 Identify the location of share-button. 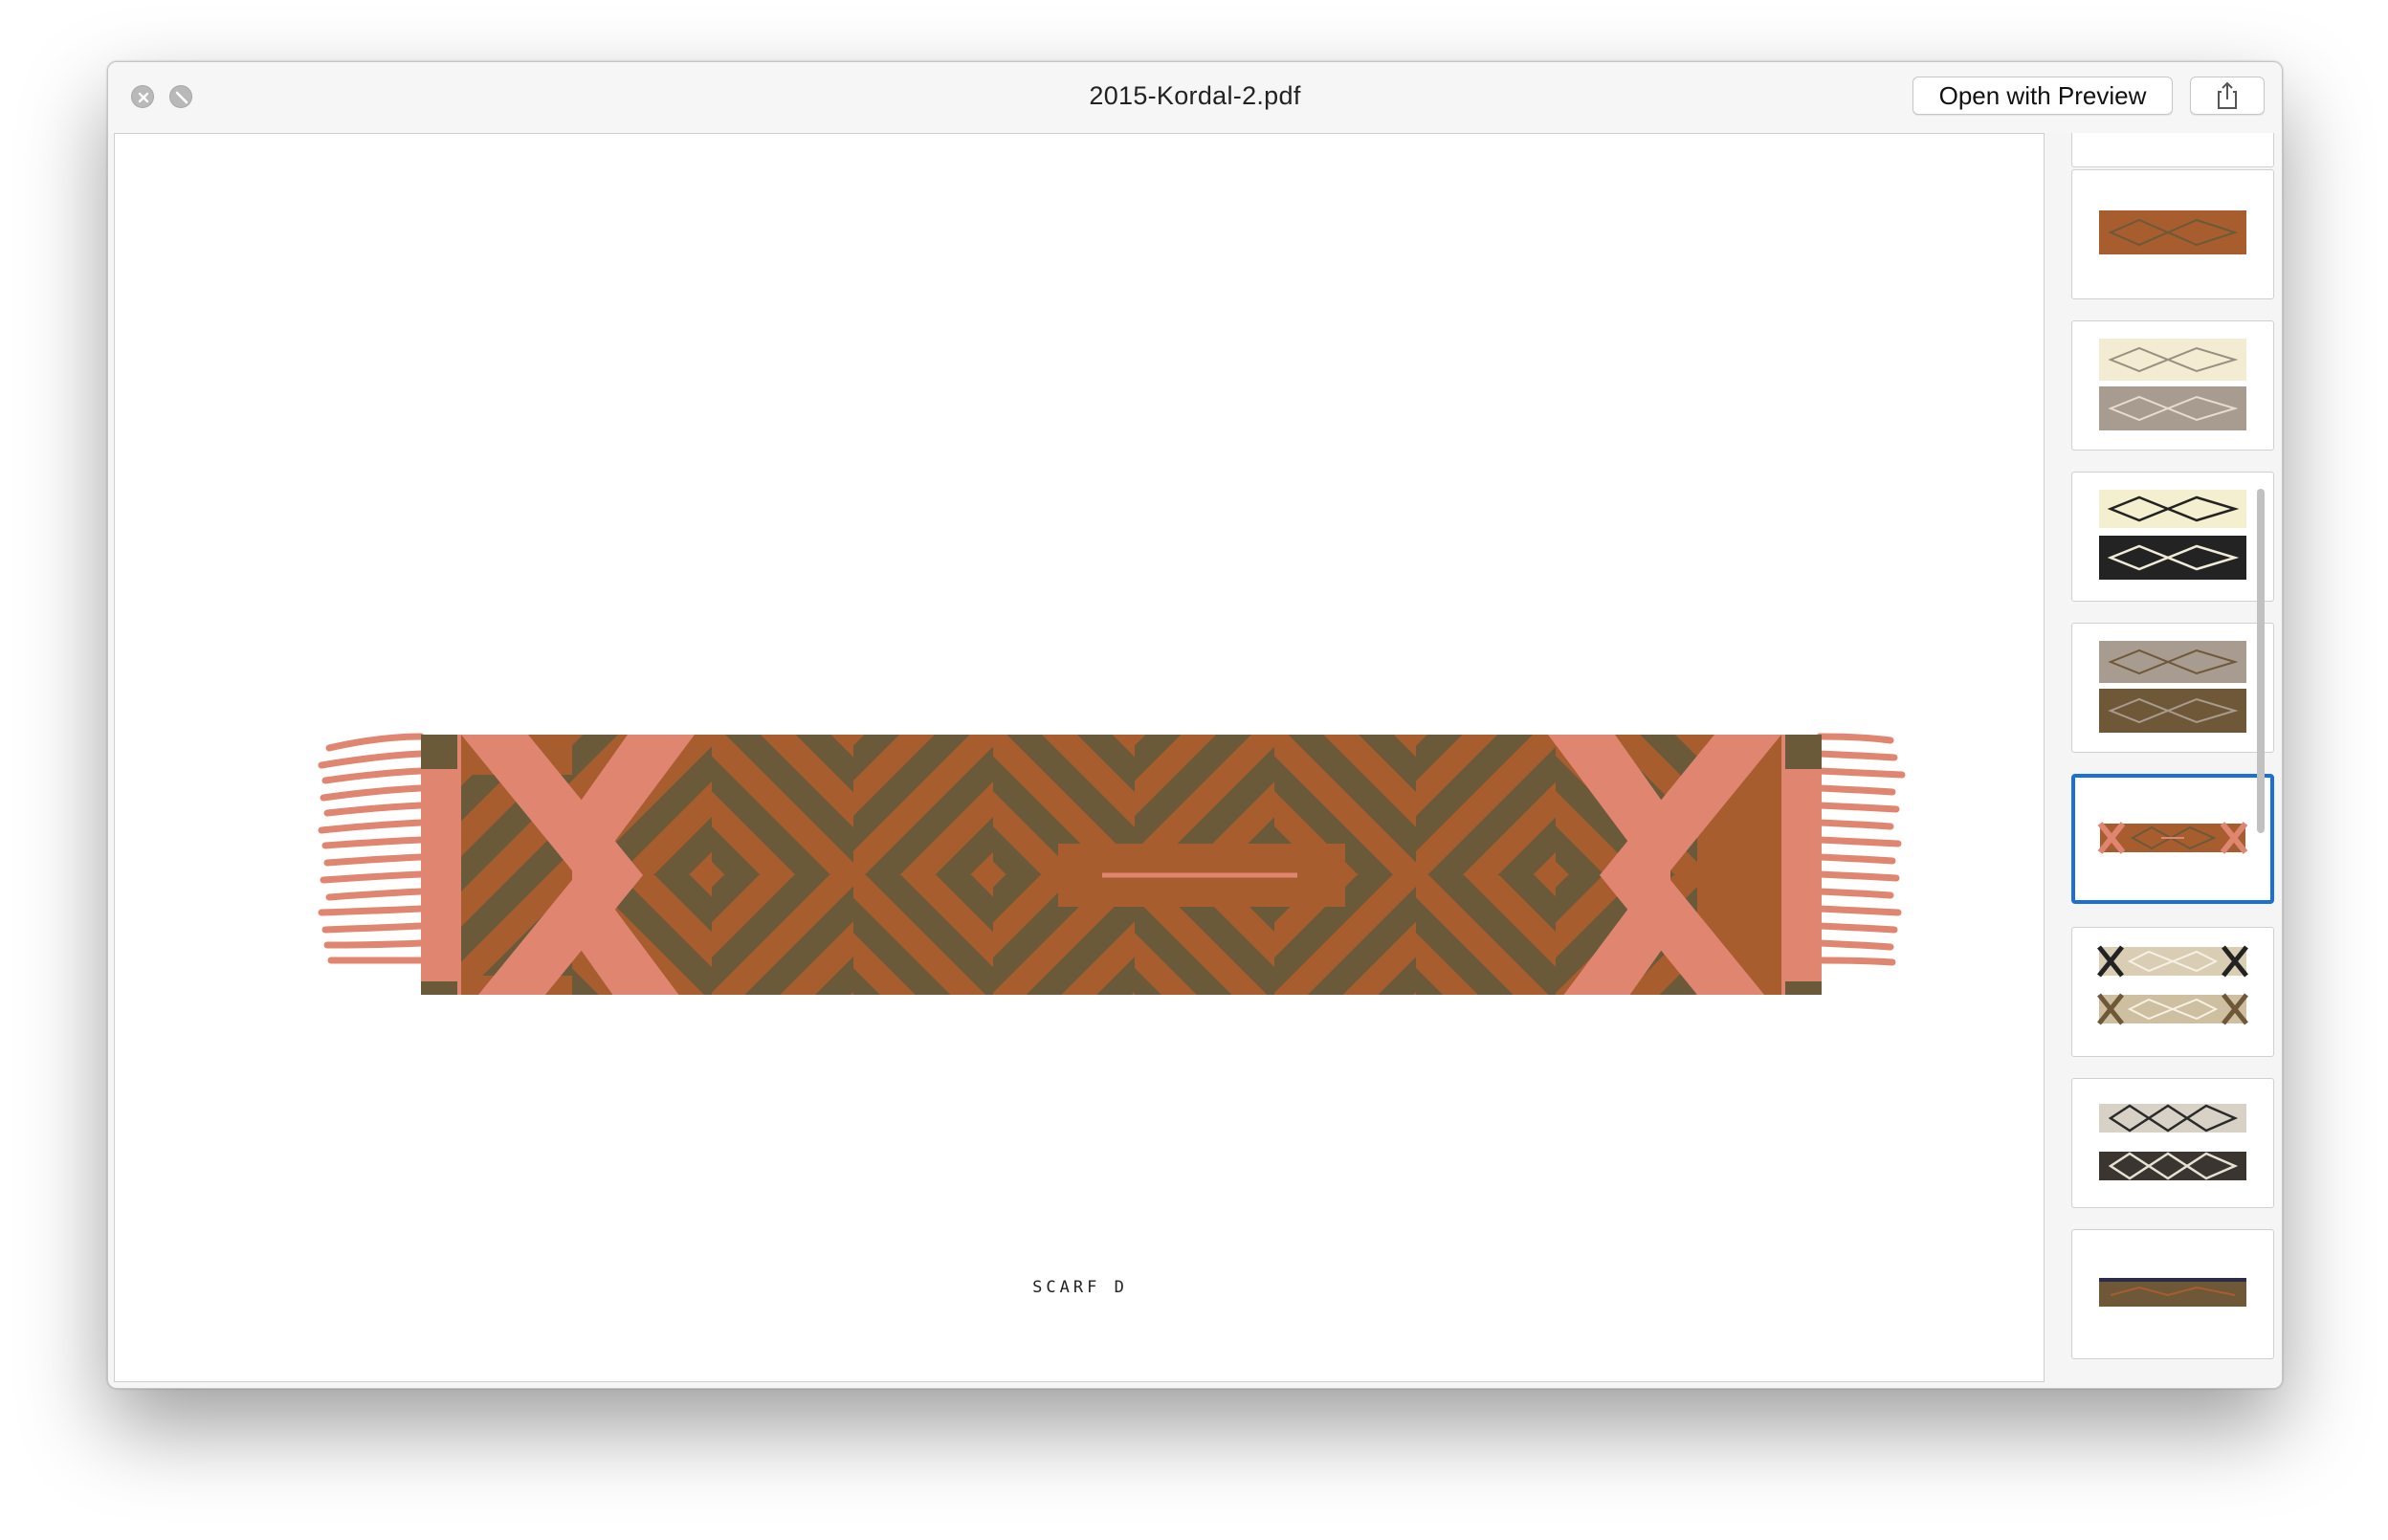
(2227, 96).